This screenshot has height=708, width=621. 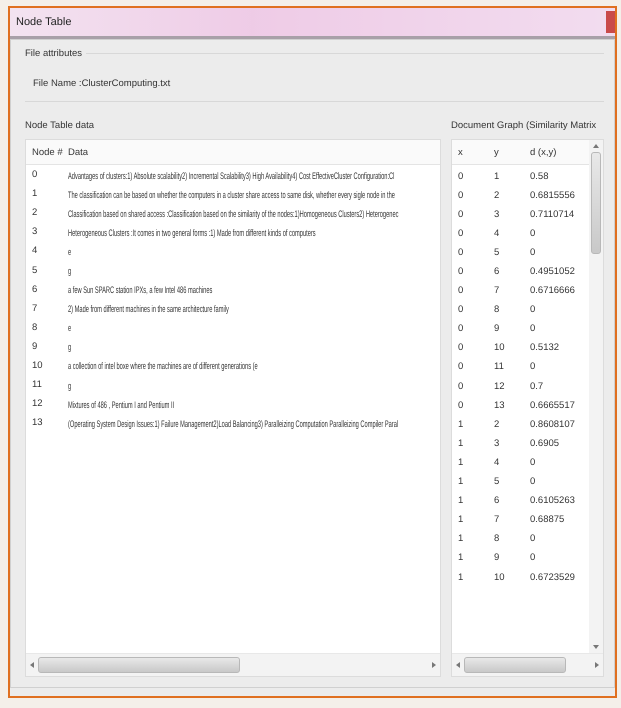 What do you see at coordinates (35, 194) in the screenshot?
I see `table-cell-text: 1` at bounding box center [35, 194].